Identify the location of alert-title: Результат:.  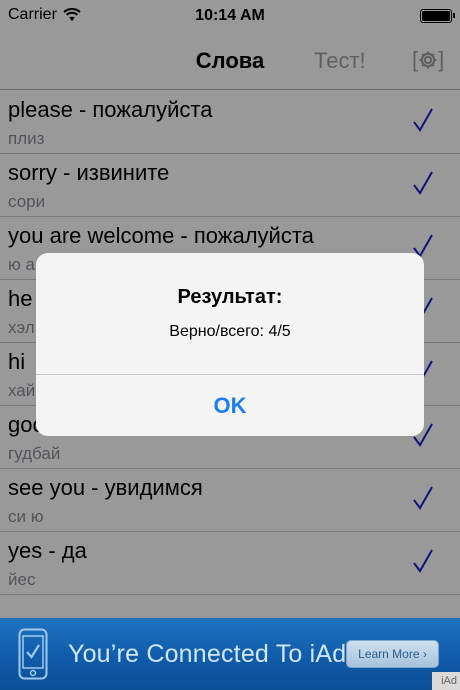
(230, 297).